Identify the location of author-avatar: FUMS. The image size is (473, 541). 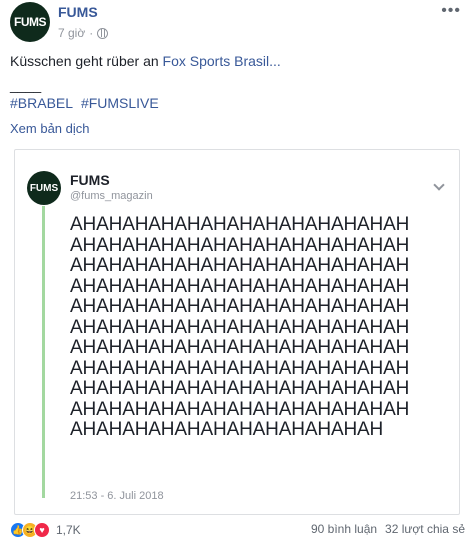
(30, 22).